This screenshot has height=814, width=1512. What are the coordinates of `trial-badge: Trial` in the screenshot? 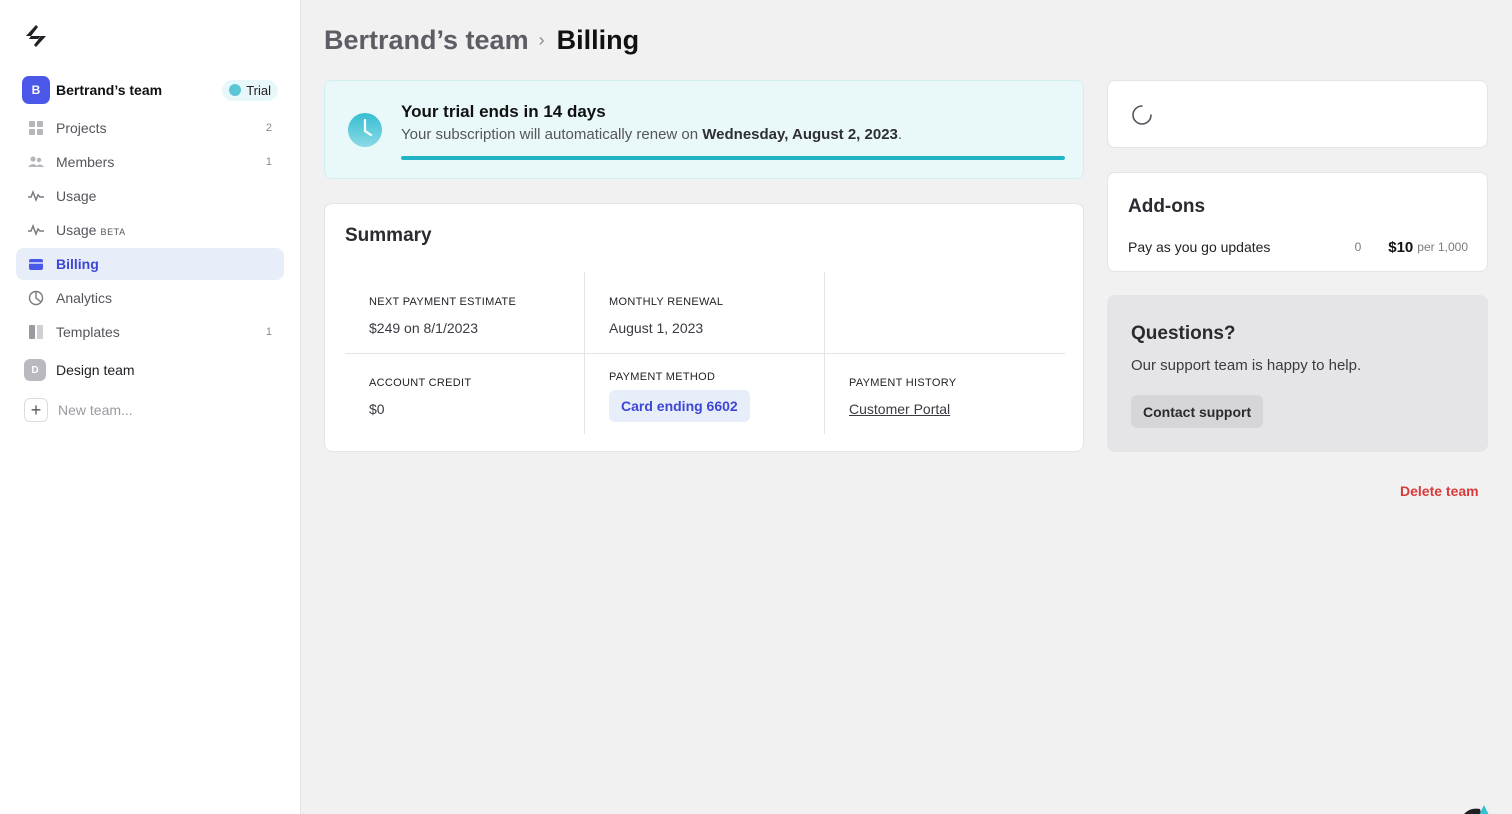 It's located at (250, 90).